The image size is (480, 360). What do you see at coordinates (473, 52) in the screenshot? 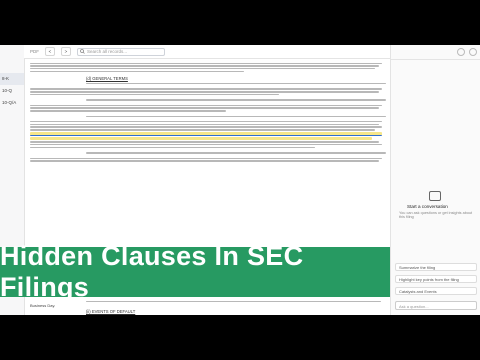
I see `close-icon` at bounding box center [473, 52].